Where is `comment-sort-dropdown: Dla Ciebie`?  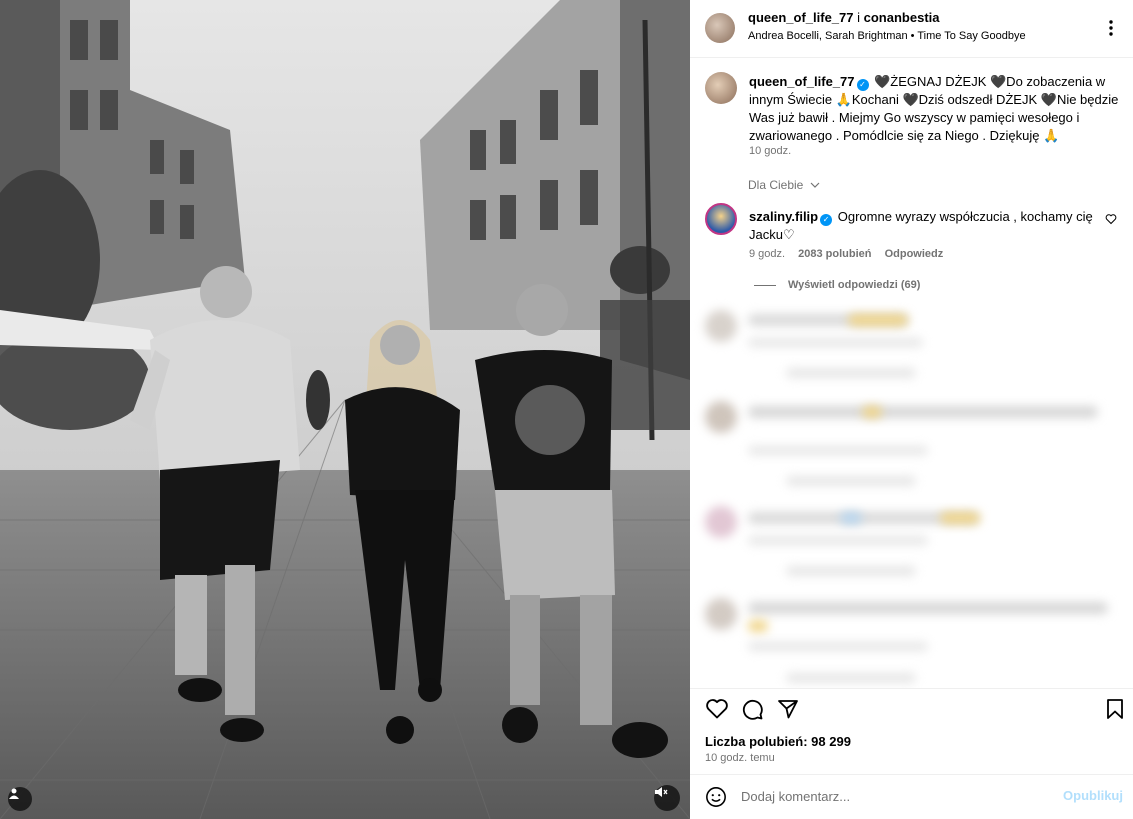 comment-sort-dropdown: Dla Ciebie is located at coordinates (784, 185).